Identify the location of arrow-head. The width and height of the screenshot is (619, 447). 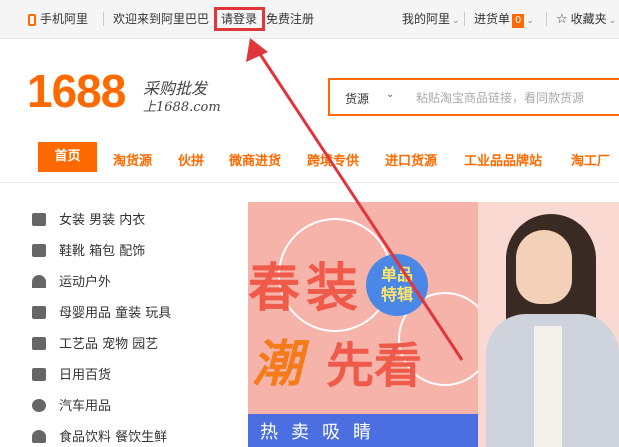
(257, 50).